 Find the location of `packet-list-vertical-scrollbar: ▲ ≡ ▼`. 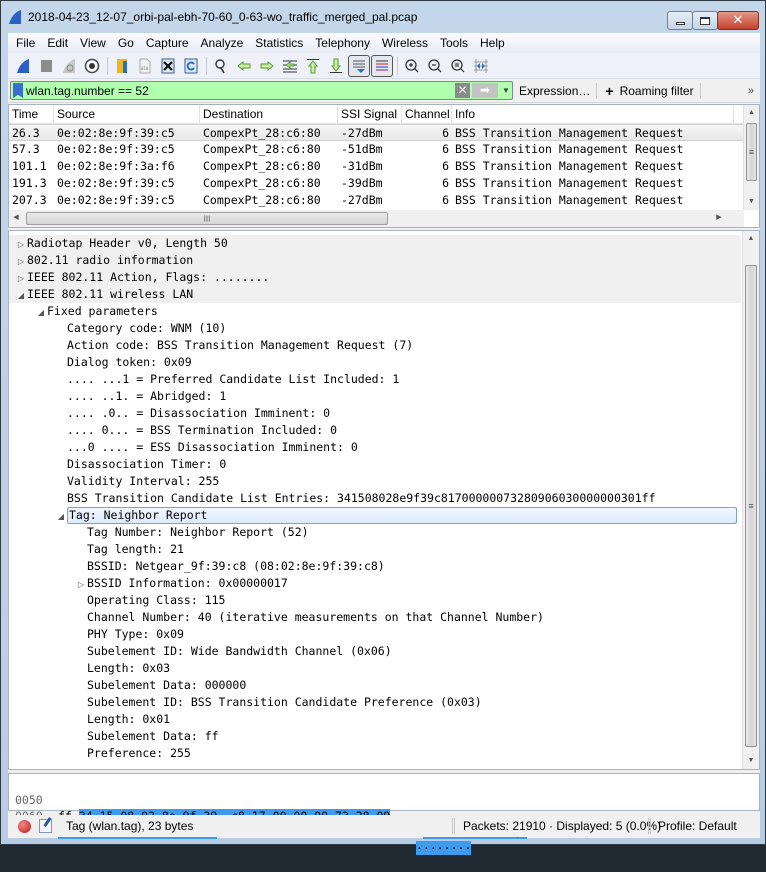

packet-list-vertical-scrollbar: ▲ ≡ ▼ is located at coordinates (751, 157).